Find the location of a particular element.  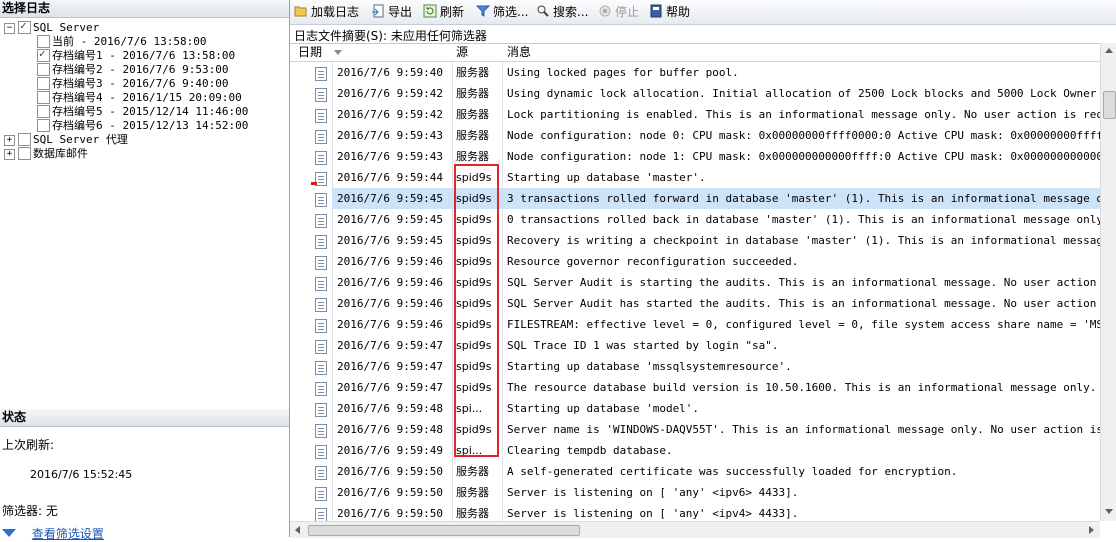

load-log-label: 加载日志 is located at coordinates (335, 12).